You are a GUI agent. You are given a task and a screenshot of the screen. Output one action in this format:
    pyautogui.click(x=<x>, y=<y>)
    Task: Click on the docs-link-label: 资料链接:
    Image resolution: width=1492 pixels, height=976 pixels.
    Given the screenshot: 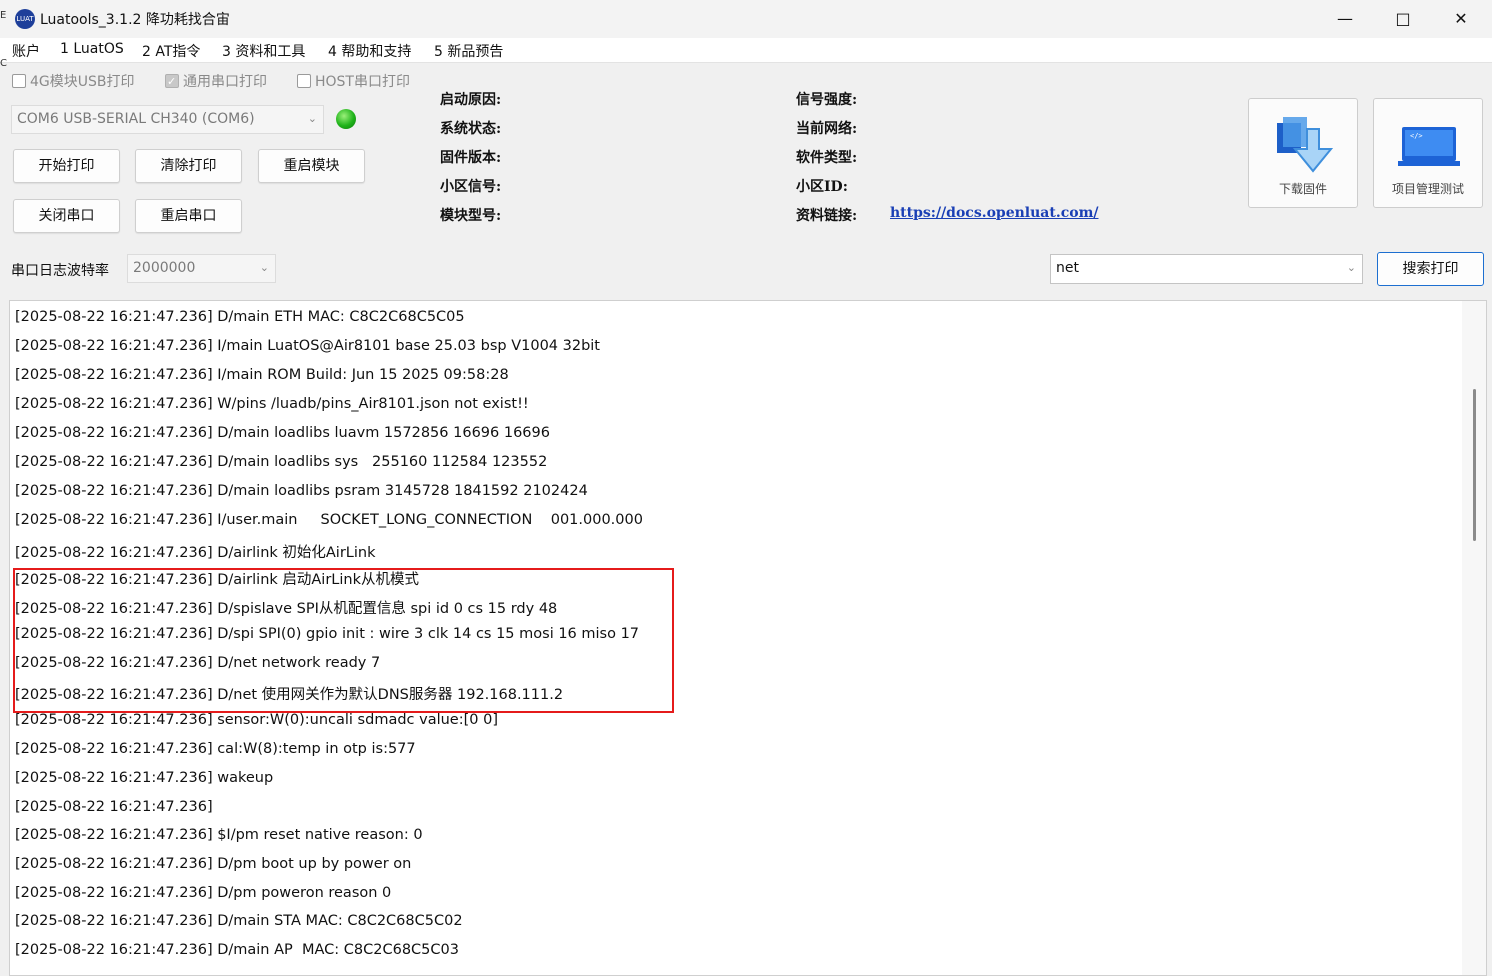 What is the action you would take?
    pyautogui.click(x=827, y=216)
    